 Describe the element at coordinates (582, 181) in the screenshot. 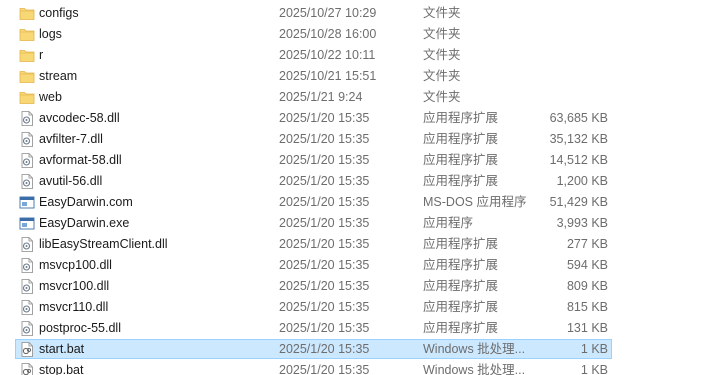

I see `file-size: 1,200 KB` at that location.